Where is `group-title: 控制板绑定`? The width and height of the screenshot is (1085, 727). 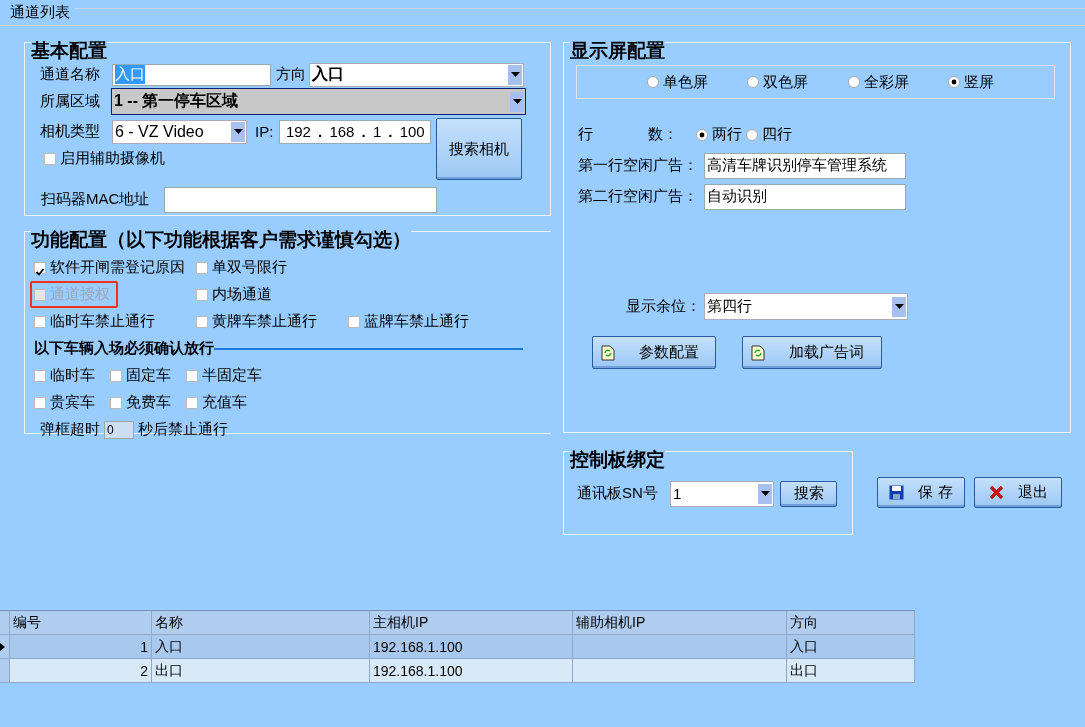 group-title: 控制板绑定 is located at coordinates (617, 460).